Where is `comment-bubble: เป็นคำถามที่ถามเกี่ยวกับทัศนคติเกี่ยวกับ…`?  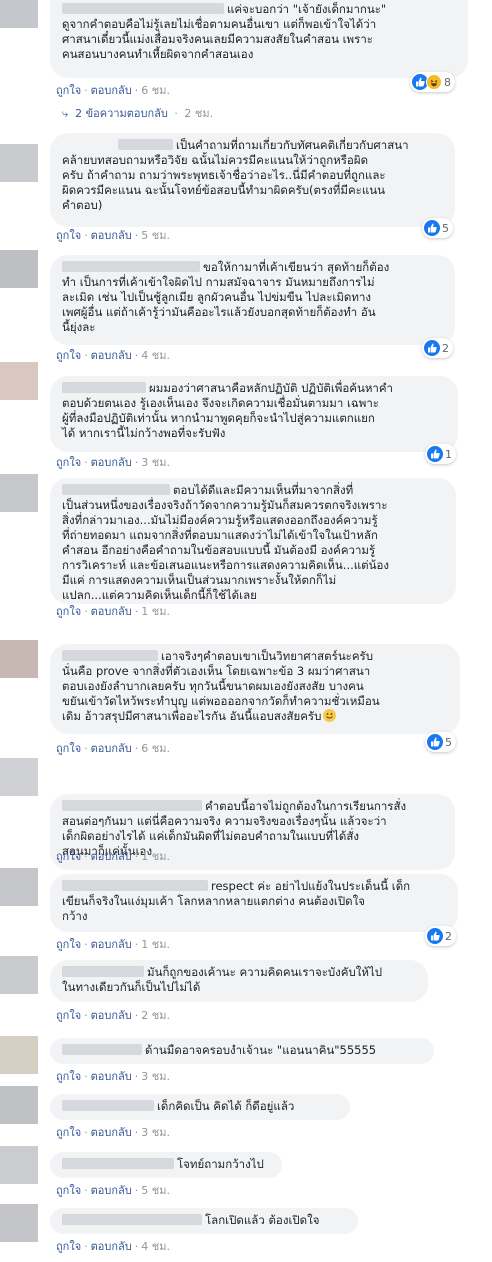
comment-bubble: เป็นคำถามที่ถามเกี่ยวกับทัศนคติเกี่ยวกับ… is located at coordinates (252, 180).